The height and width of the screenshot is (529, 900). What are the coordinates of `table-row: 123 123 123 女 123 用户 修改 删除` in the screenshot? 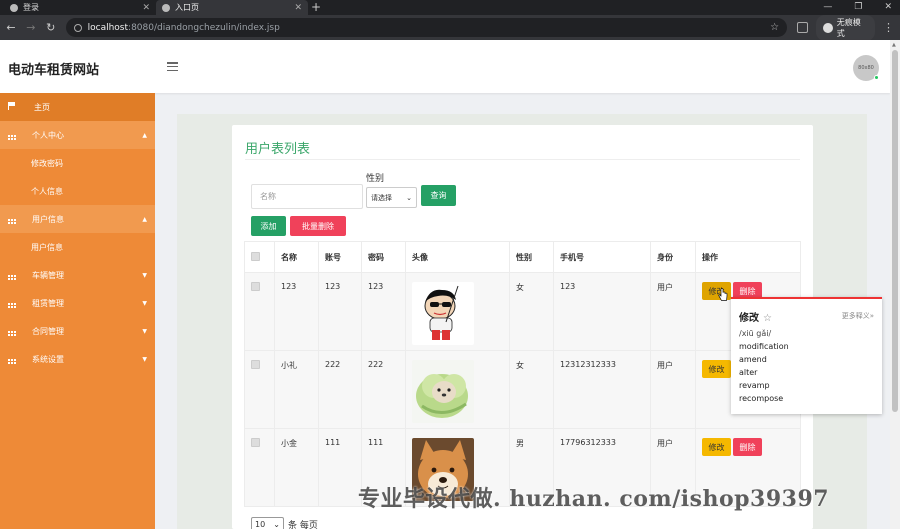 It's located at (522, 311).